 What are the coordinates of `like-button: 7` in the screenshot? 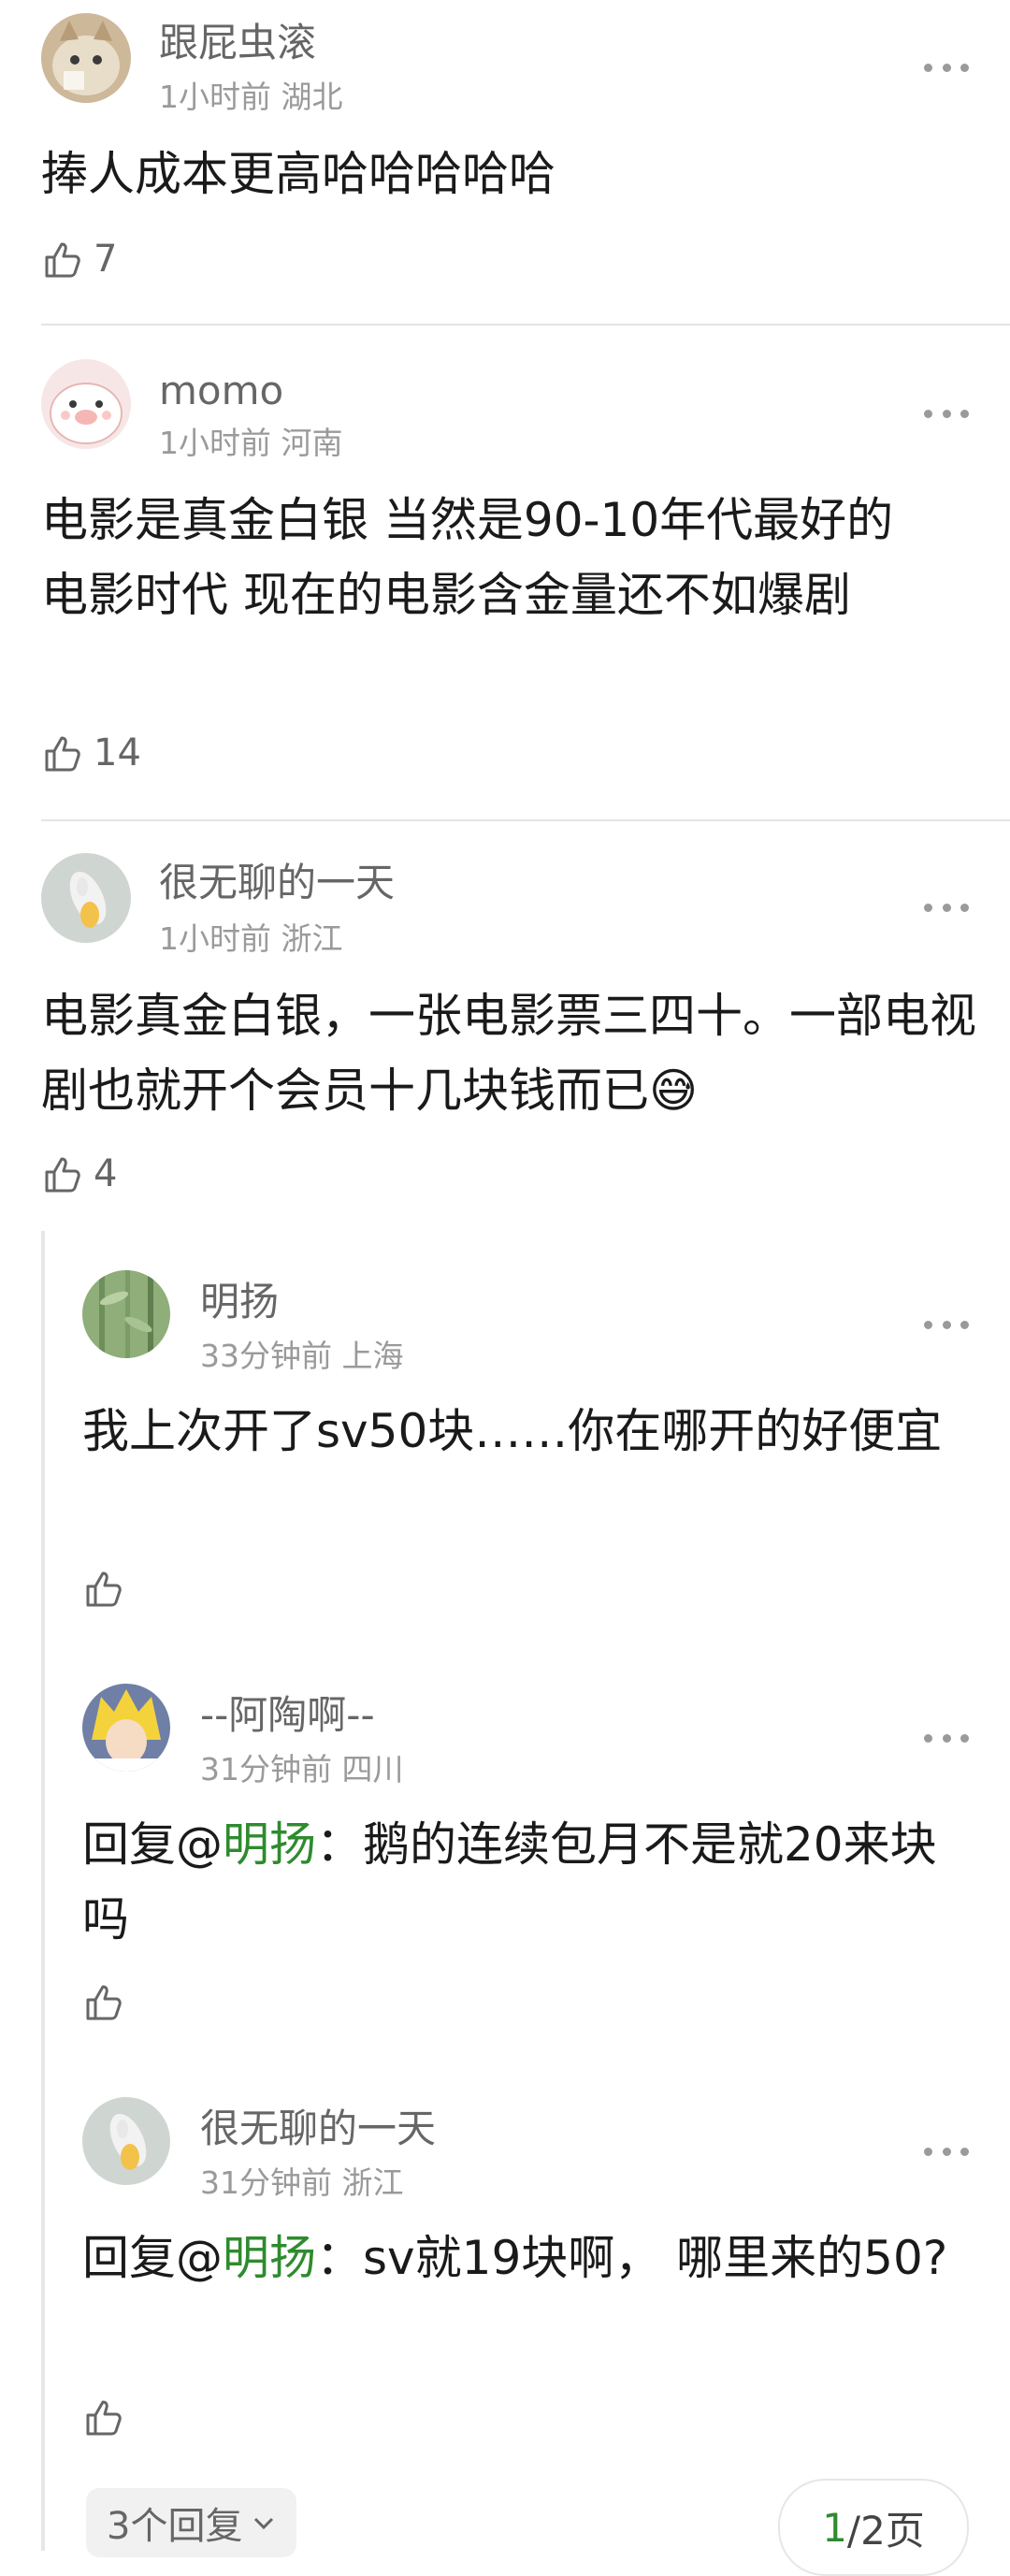 It's located at (79, 259).